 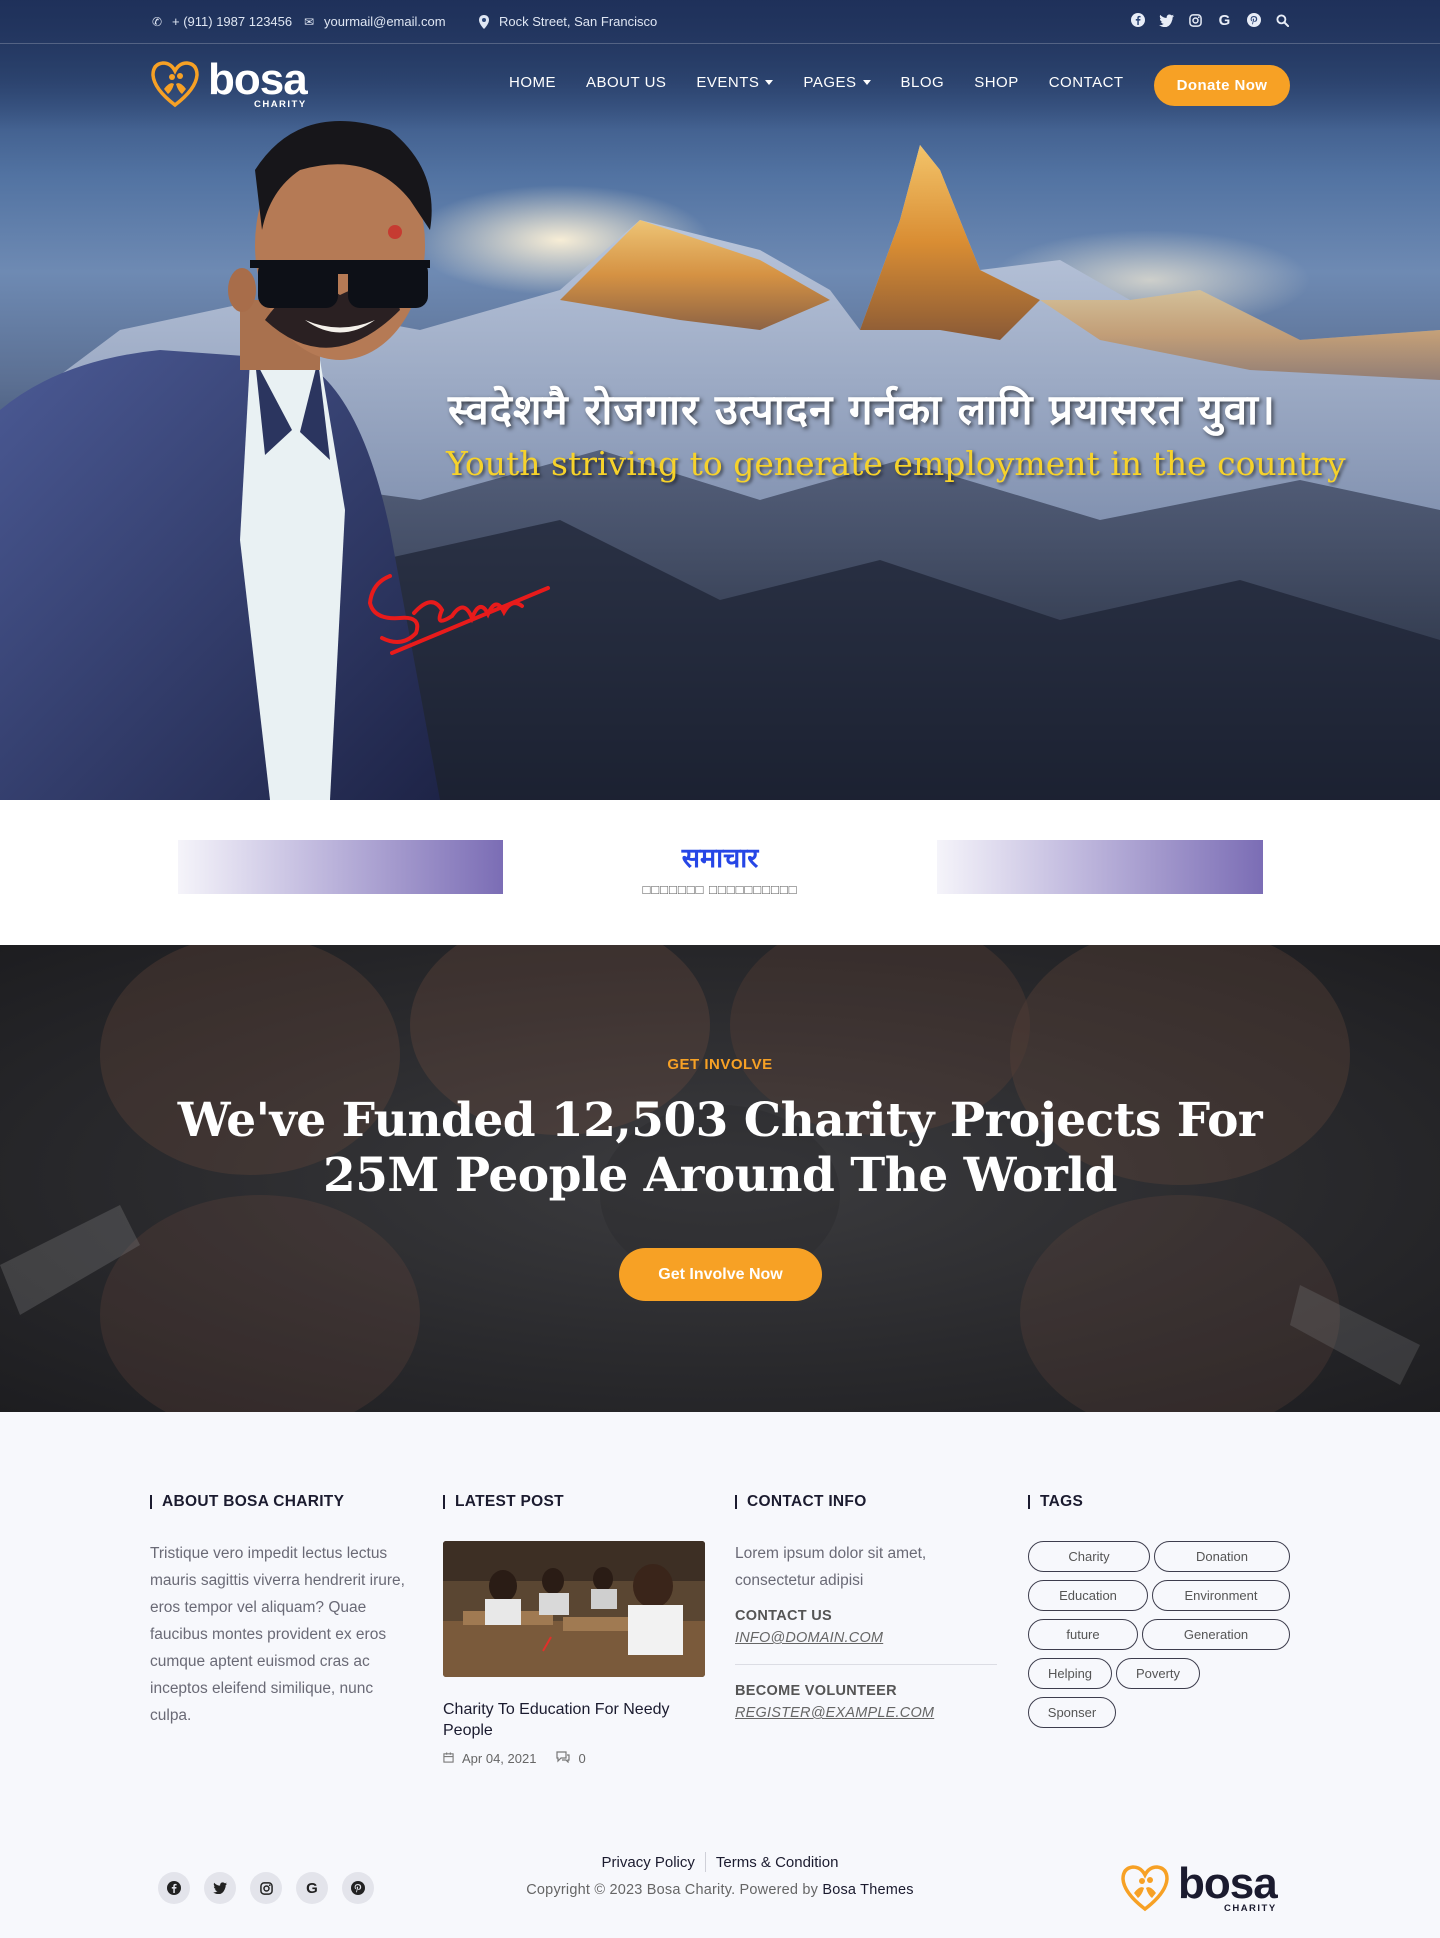 I want to click on tag-poverty: Poverty, so click(x=1158, y=1673).